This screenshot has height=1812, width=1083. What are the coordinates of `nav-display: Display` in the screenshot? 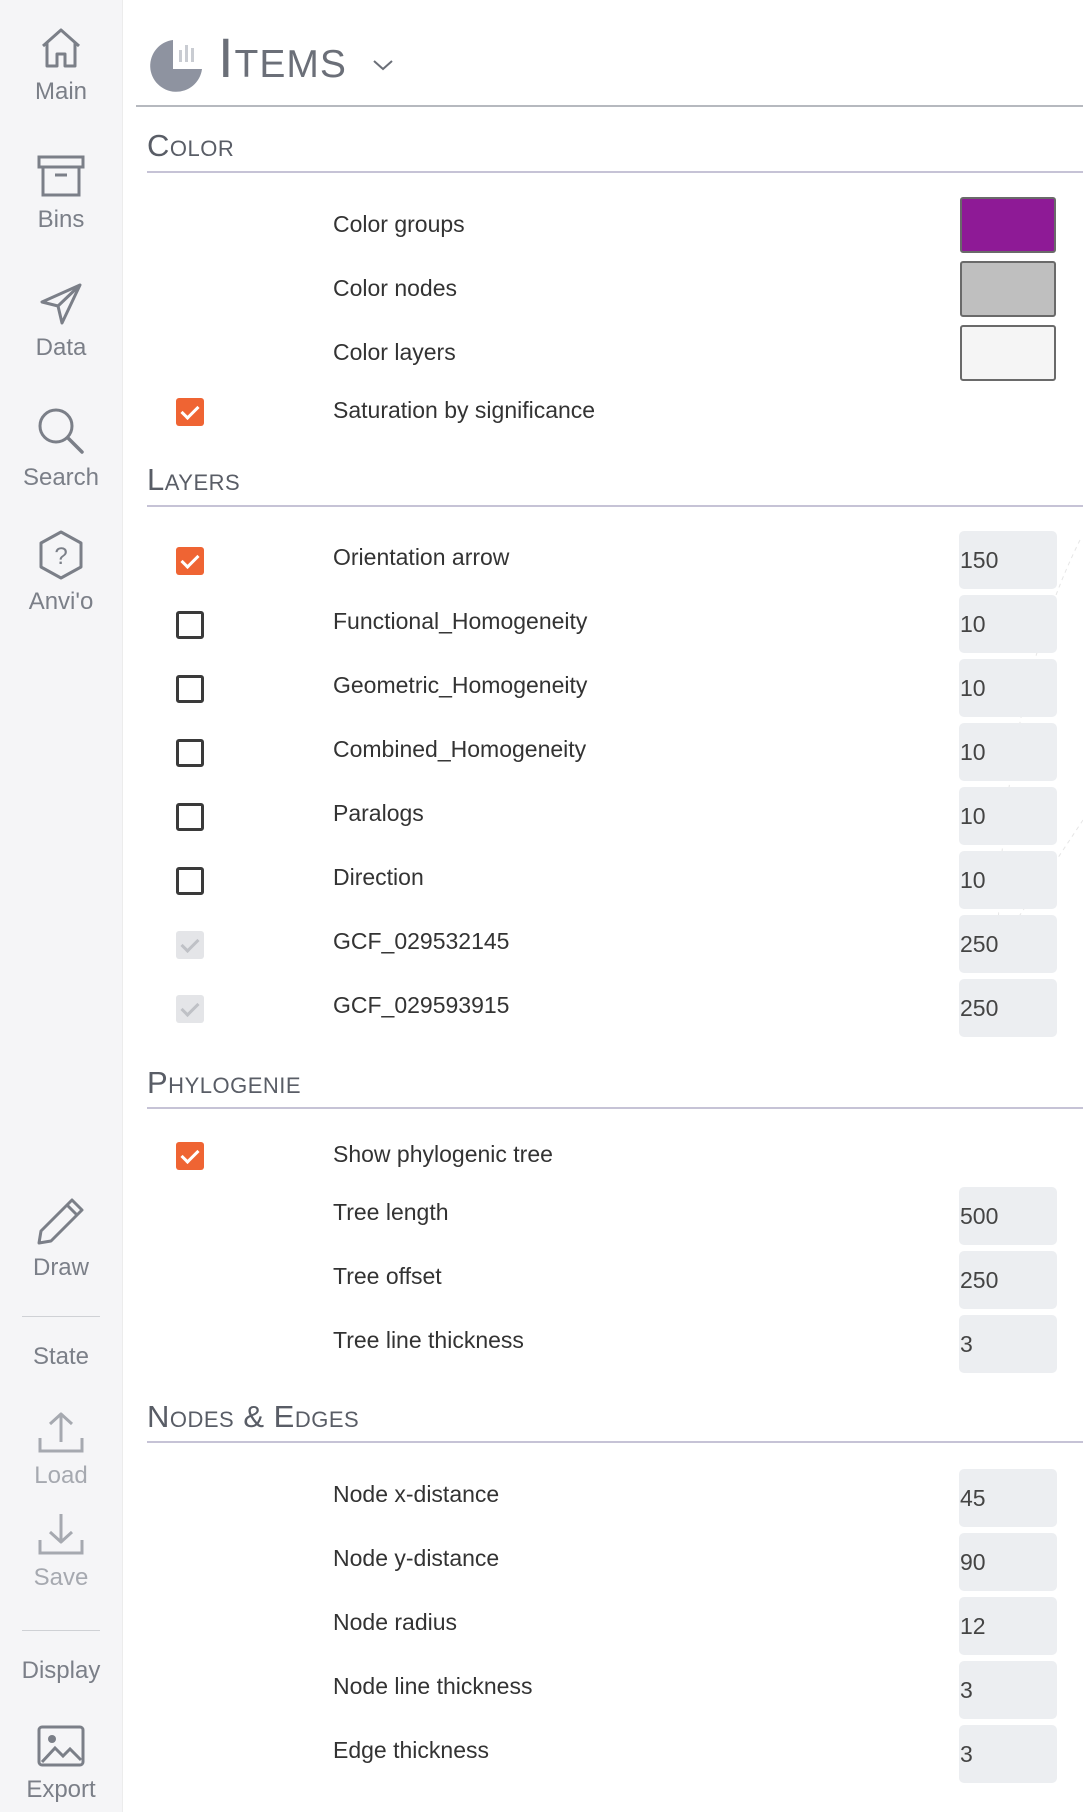 It's located at (61, 1671).